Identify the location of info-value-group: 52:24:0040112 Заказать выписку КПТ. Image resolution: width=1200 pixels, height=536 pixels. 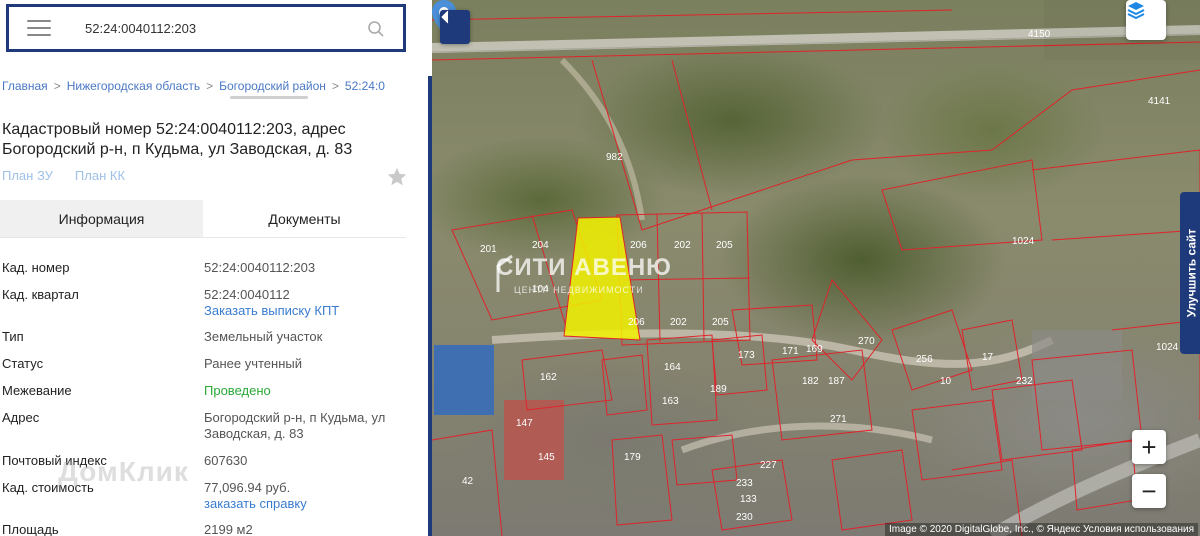
(304, 303).